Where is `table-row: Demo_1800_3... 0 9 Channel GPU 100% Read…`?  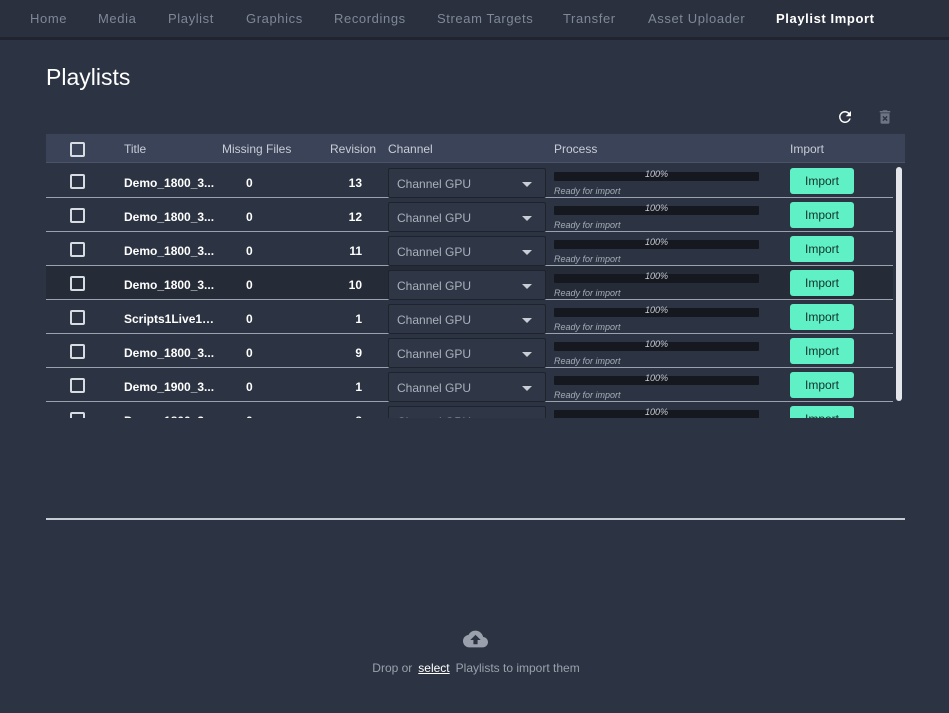
table-row: Demo_1800_3... 0 9 Channel GPU 100% Read… is located at coordinates (469, 351).